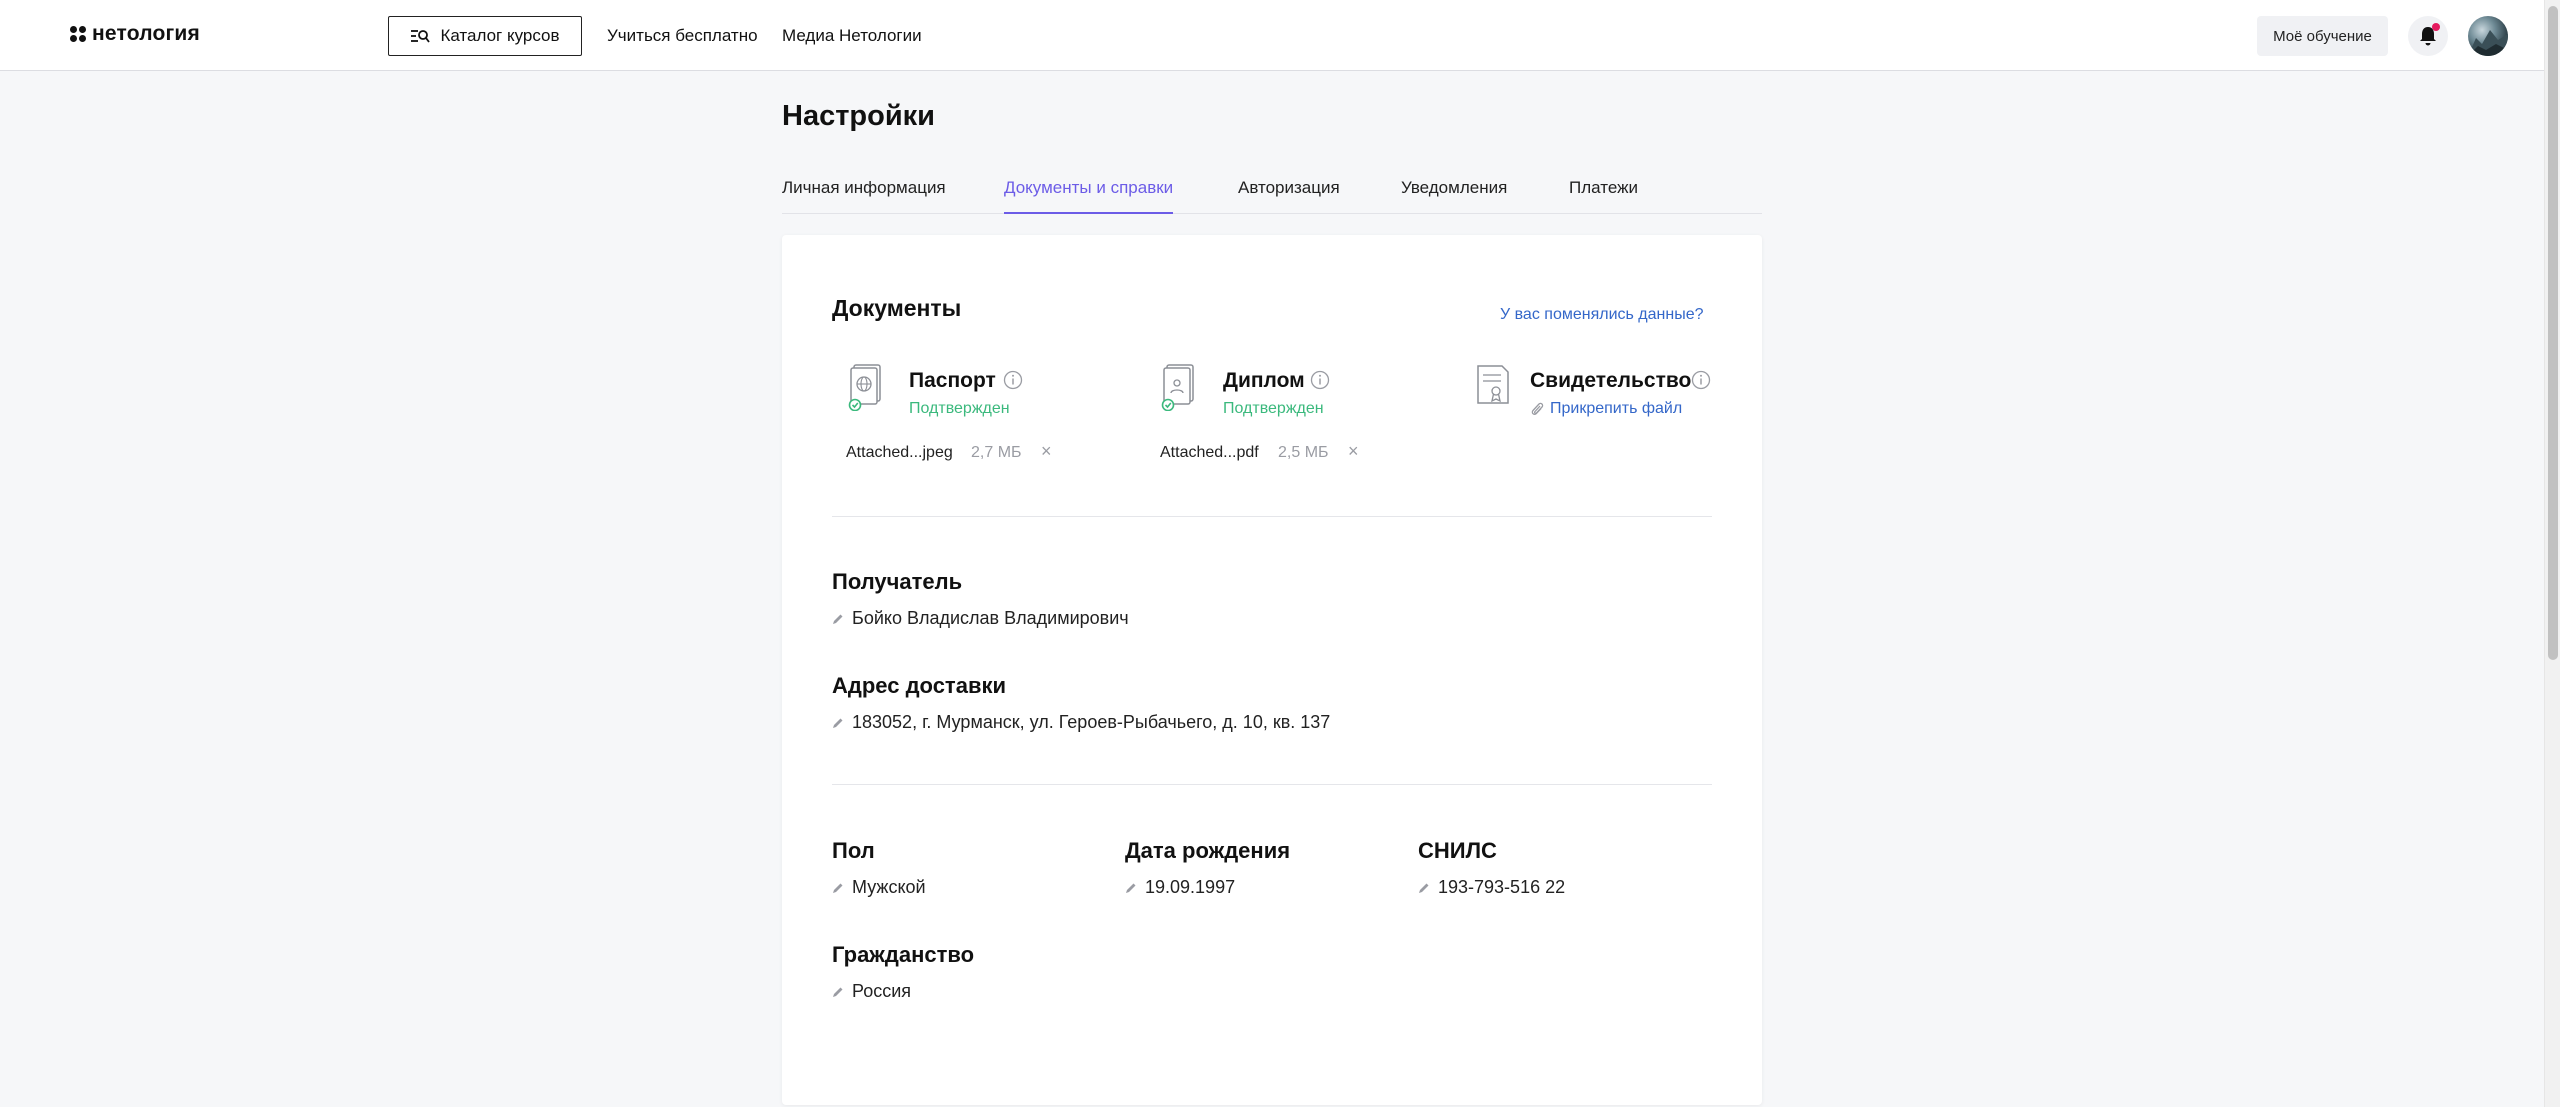 The image size is (2560, 1107). Describe the element at coordinates (1493, 384) in the screenshot. I see `certificate-icon` at that location.